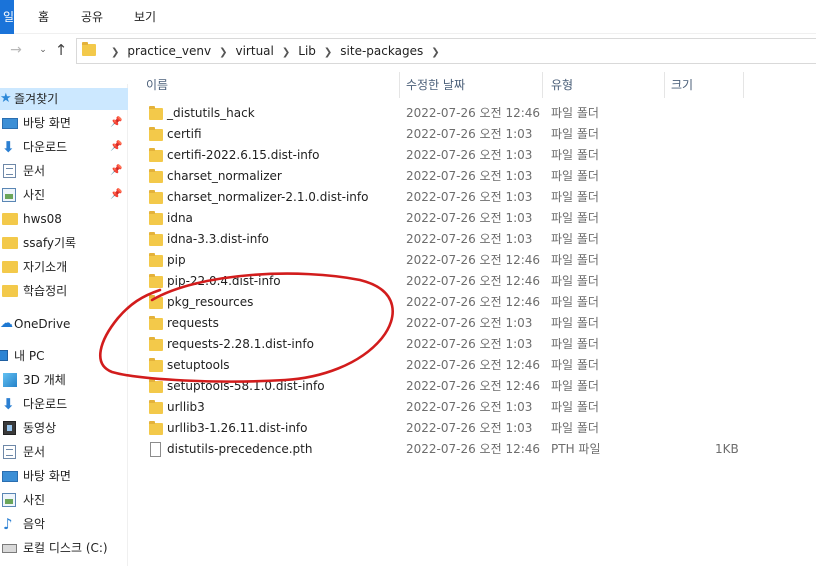 This screenshot has width=816, height=566. What do you see at coordinates (64, 356) in the screenshot?
I see `sidebar-item-this-pc: 내 PC` at bounding box center [64, 356].